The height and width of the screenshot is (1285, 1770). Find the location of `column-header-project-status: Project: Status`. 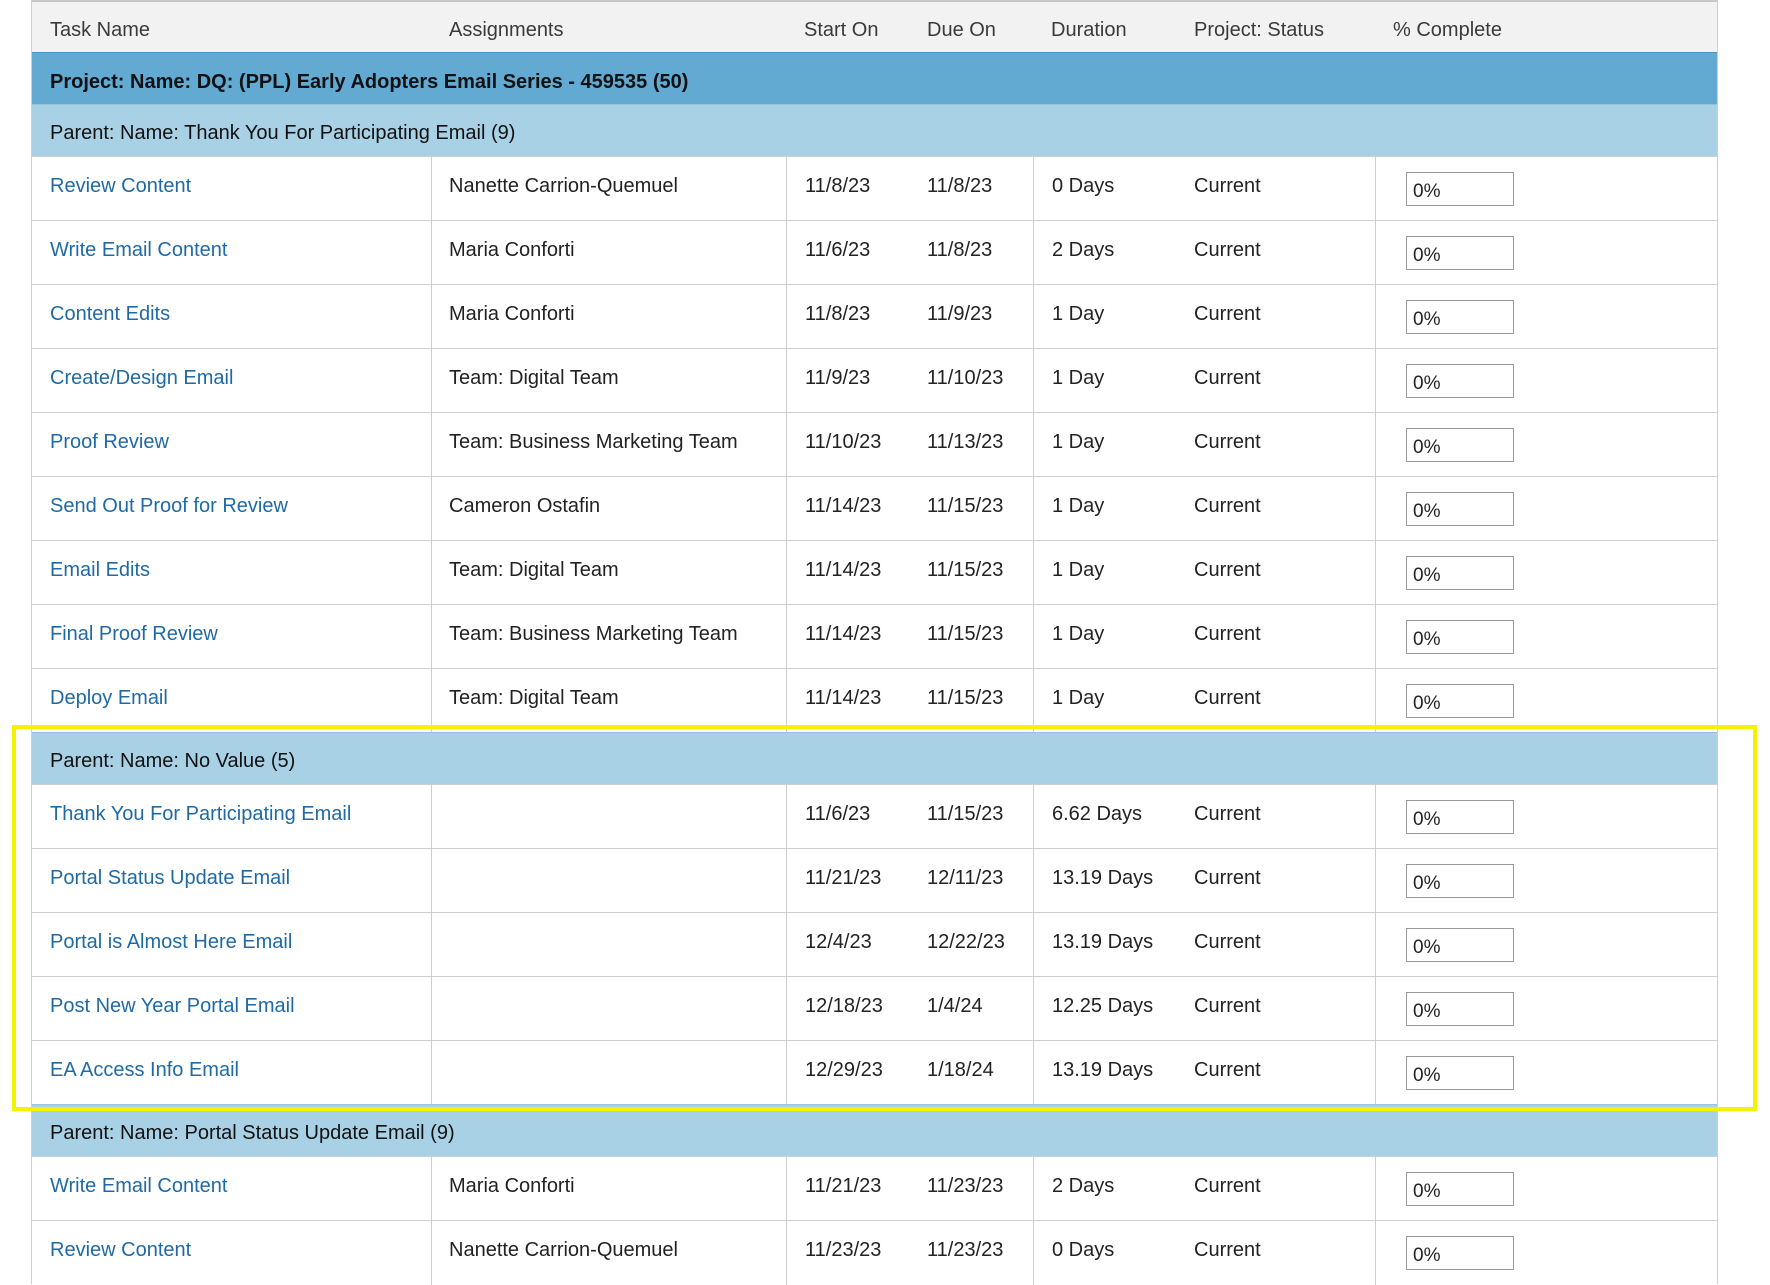

column-header-project-status: Project: Status is located at coordinates (1259, 30).